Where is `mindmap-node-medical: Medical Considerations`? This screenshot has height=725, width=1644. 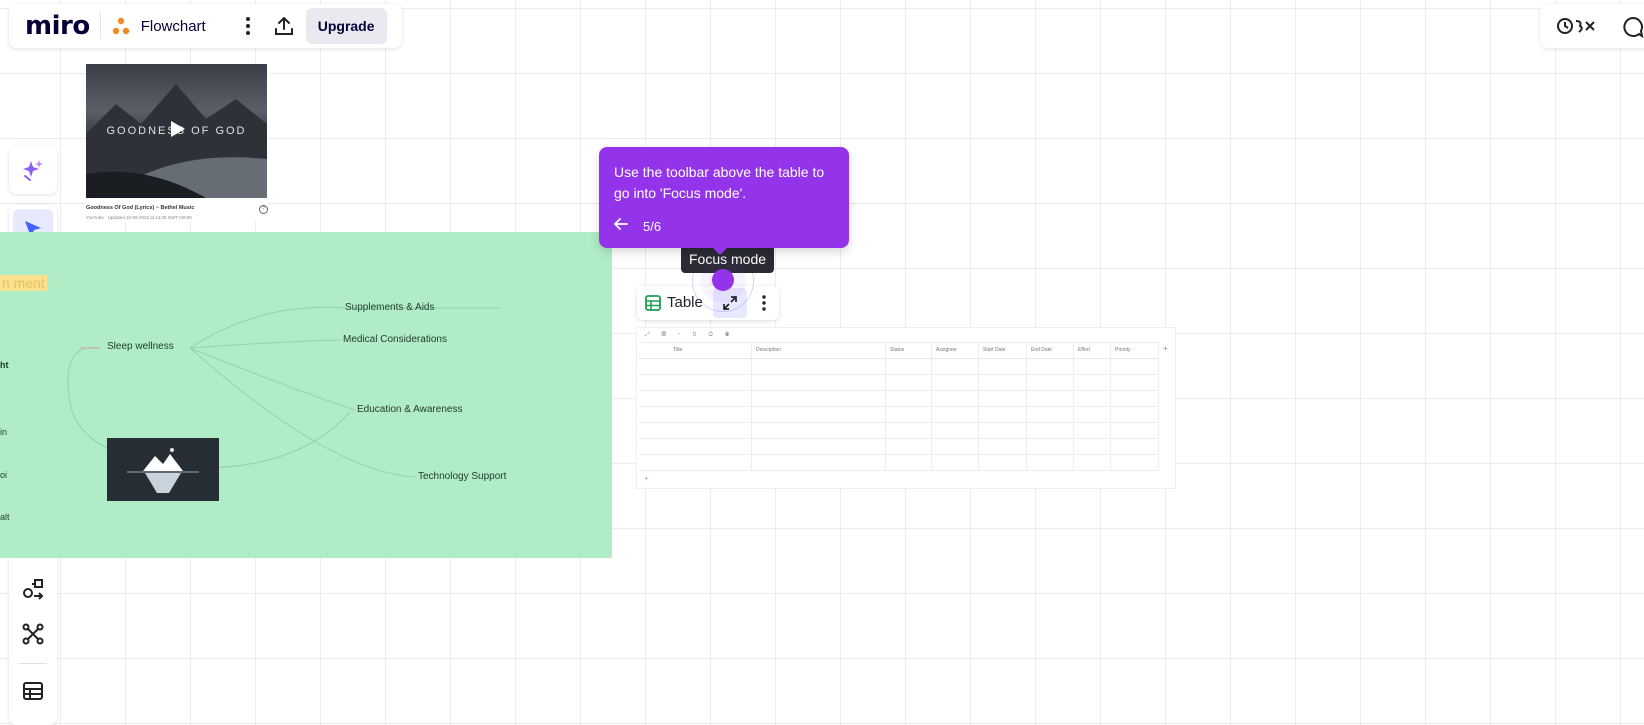 mindmap-node-medical: Medical Considerations is located at coordinates (395, 339).